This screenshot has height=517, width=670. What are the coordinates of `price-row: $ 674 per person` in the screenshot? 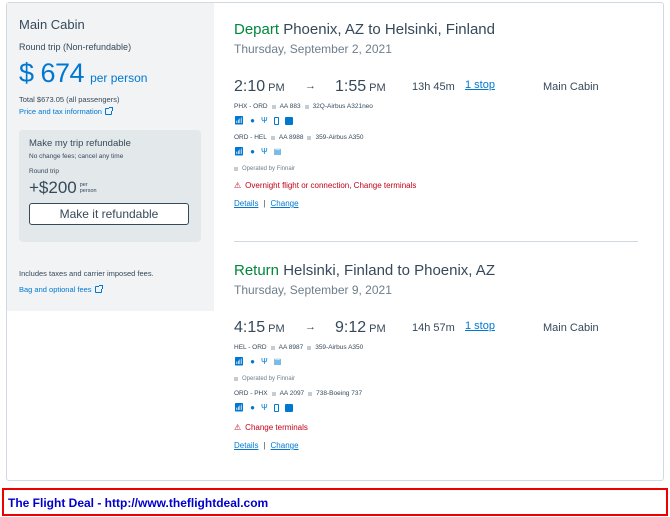 It's located at (110, 73).